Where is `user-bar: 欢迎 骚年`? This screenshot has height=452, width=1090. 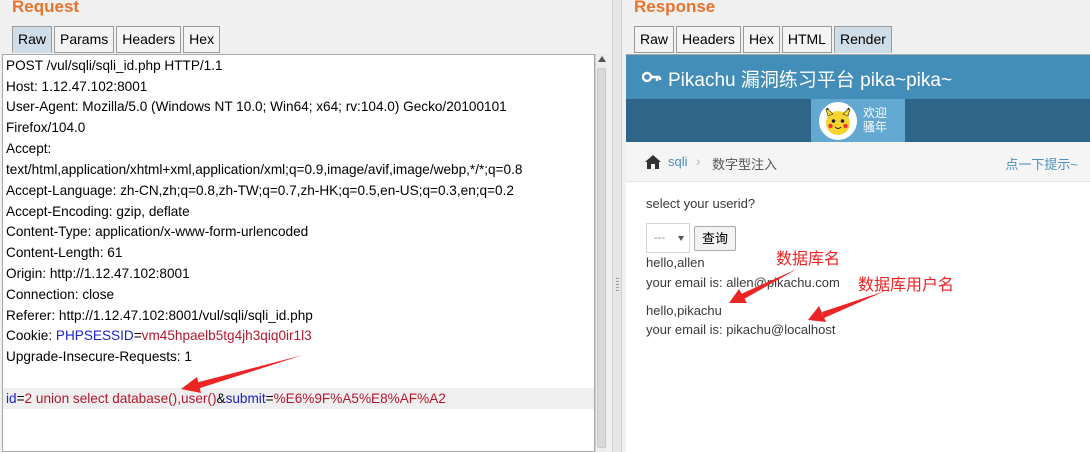 user-bar: 欢迎 骚年 is located at coordinates (858, 120).